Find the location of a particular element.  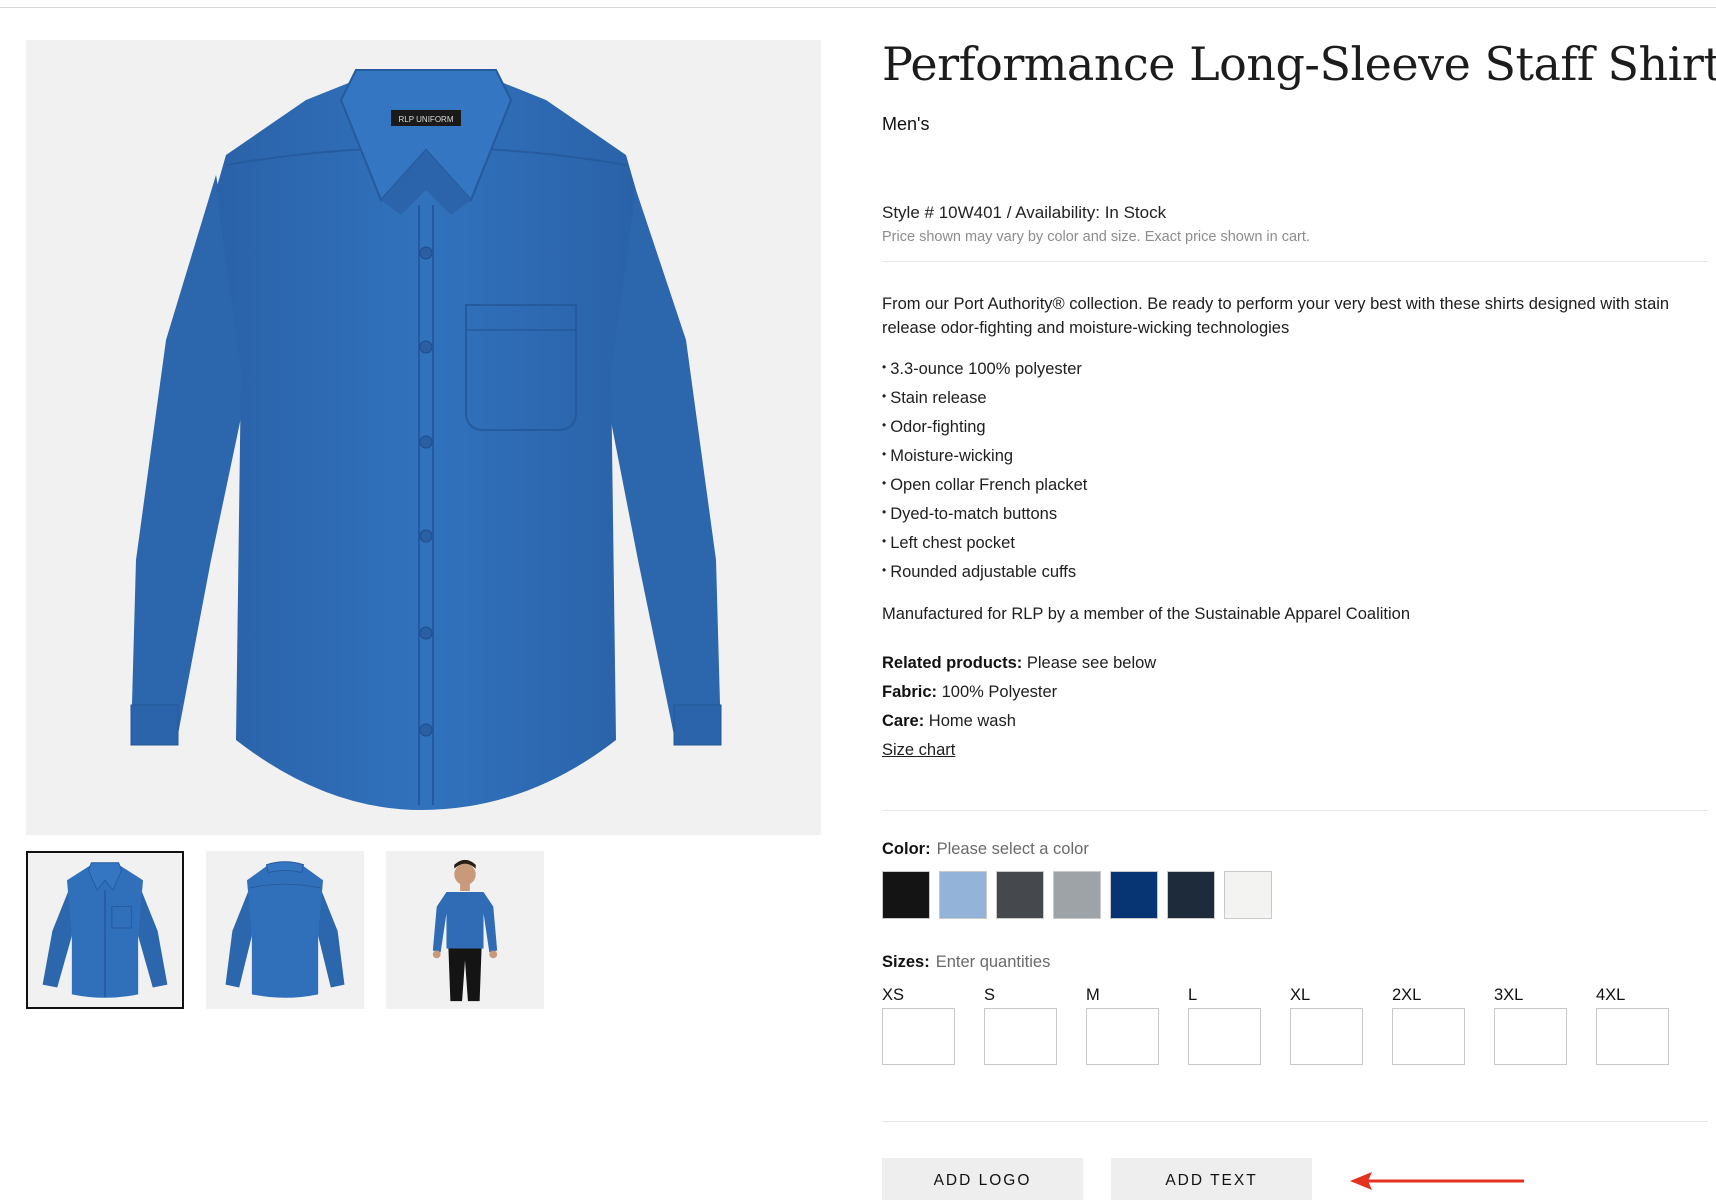

color-swatch-dark-navy is located at coordinates (1191, 895).